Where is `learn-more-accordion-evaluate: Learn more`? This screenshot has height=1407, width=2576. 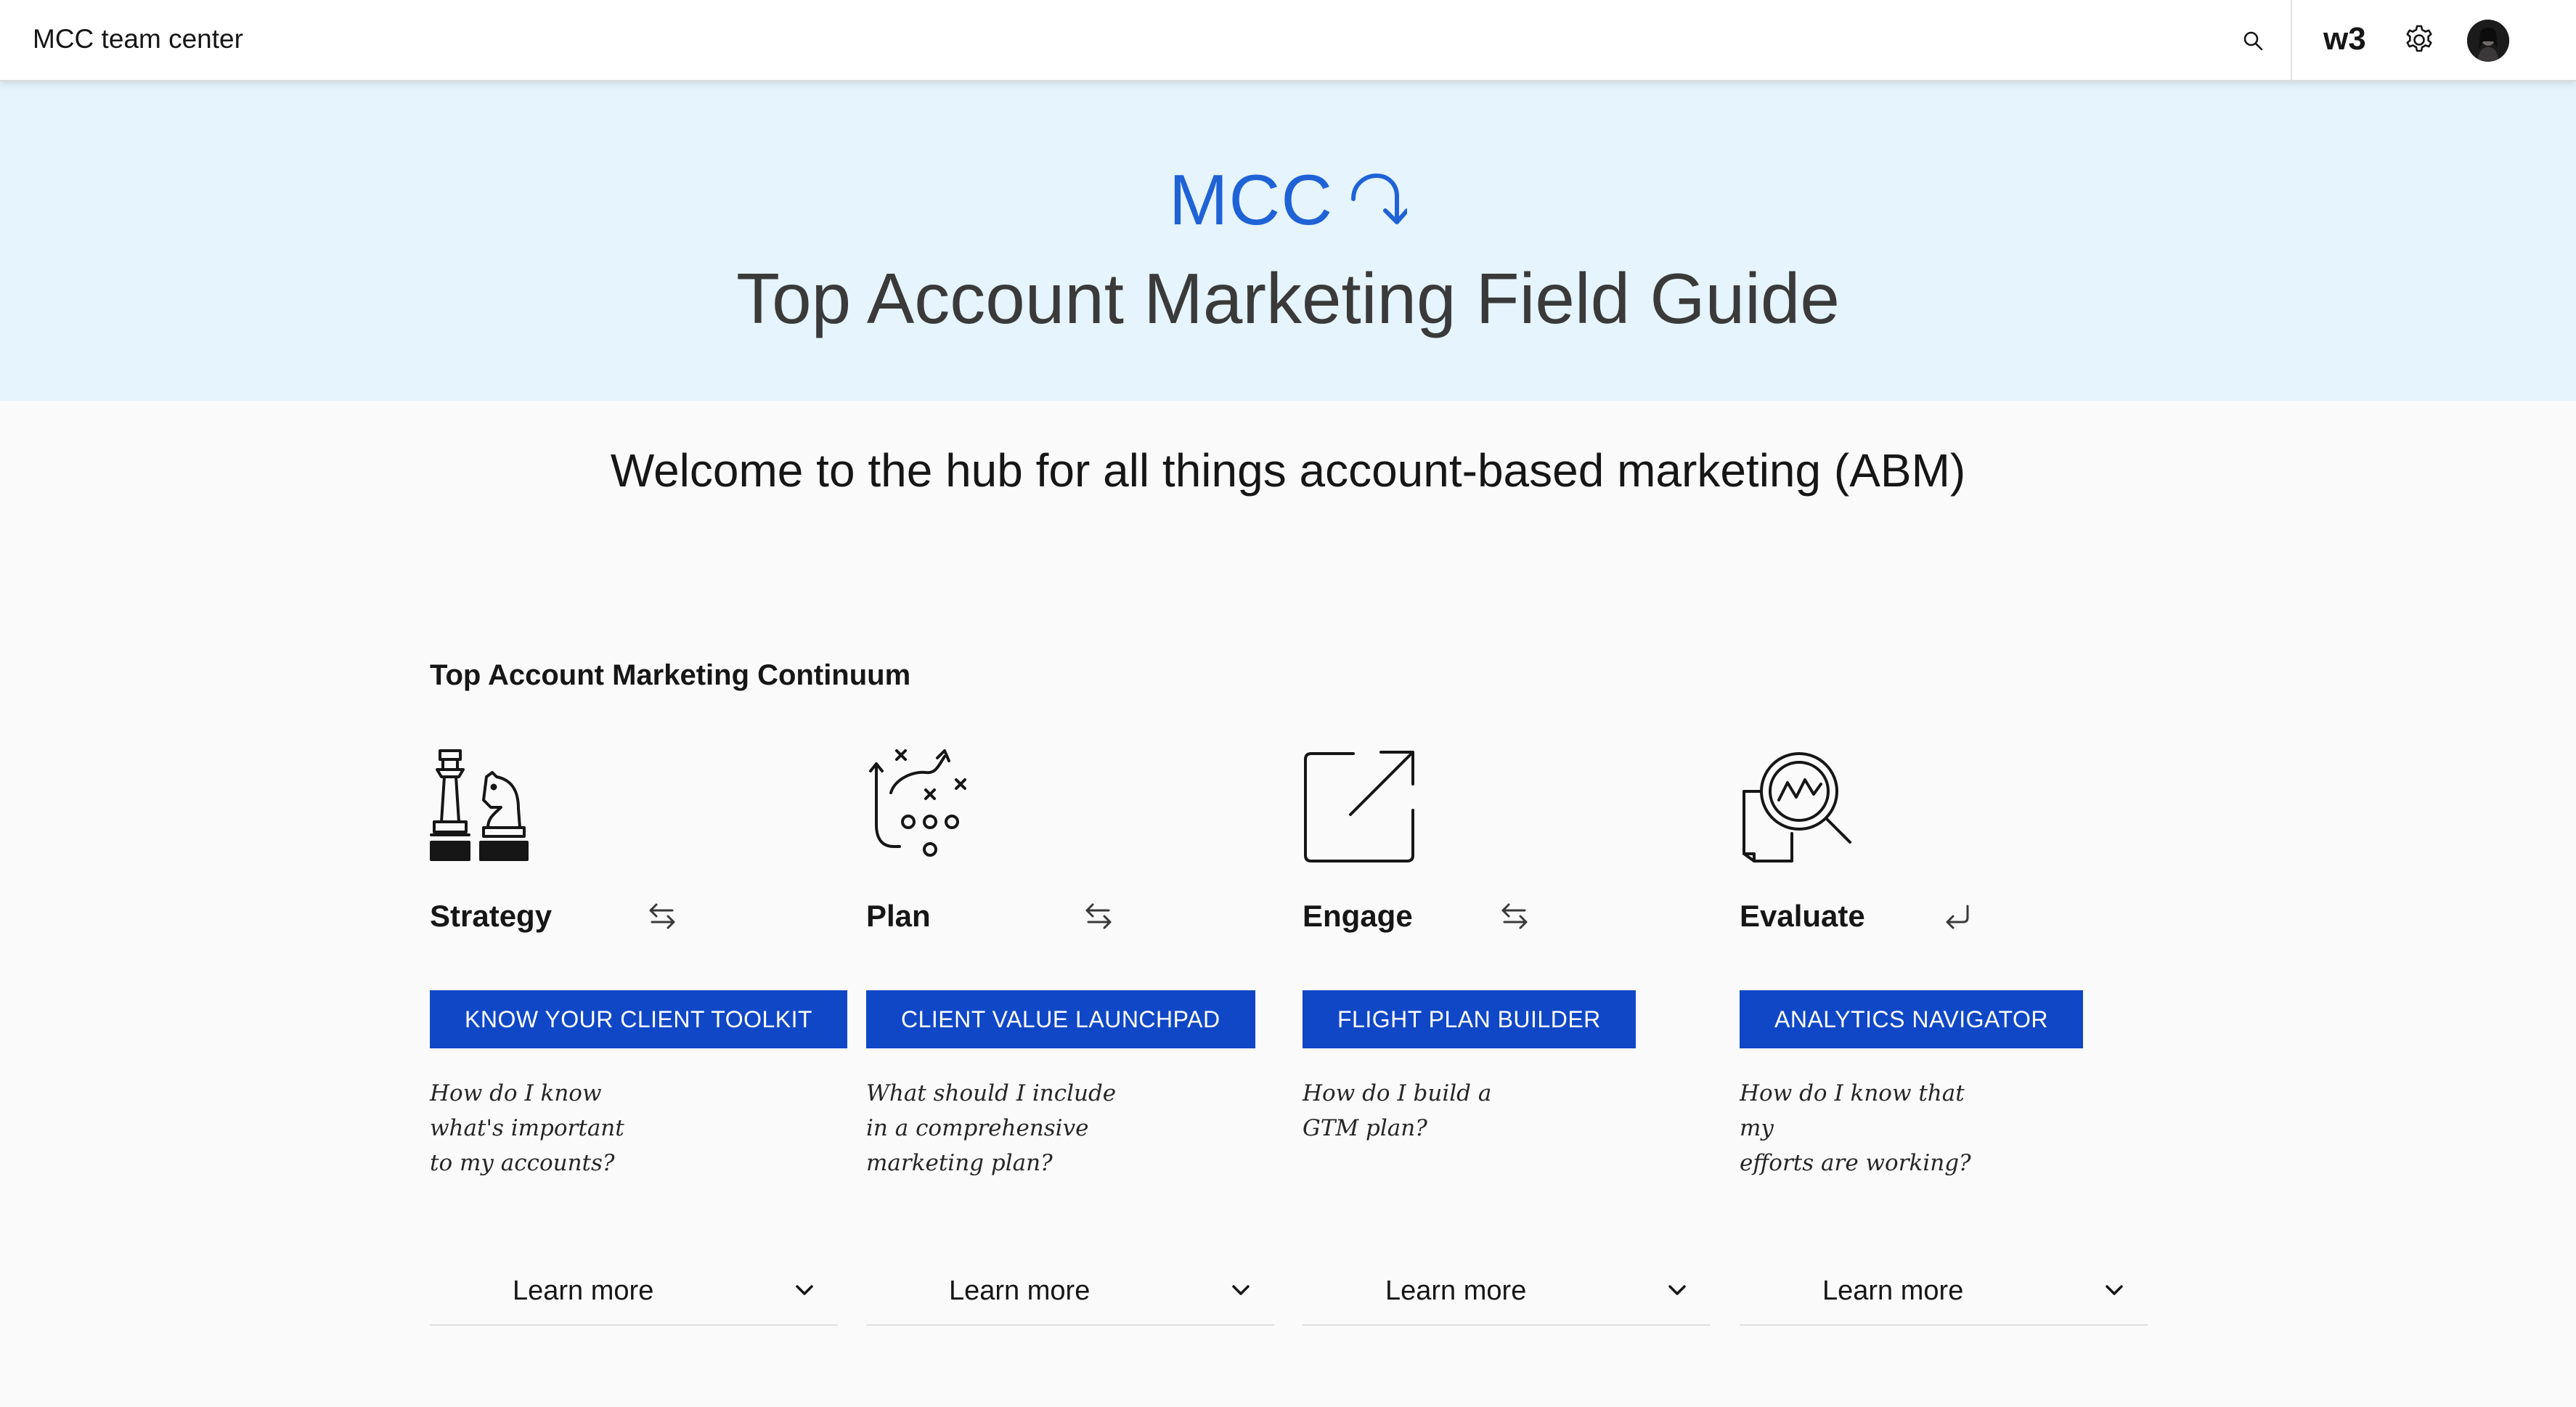
learn-more-accordion-evaluate: Learn more is located at coordinates (1944, 1283).